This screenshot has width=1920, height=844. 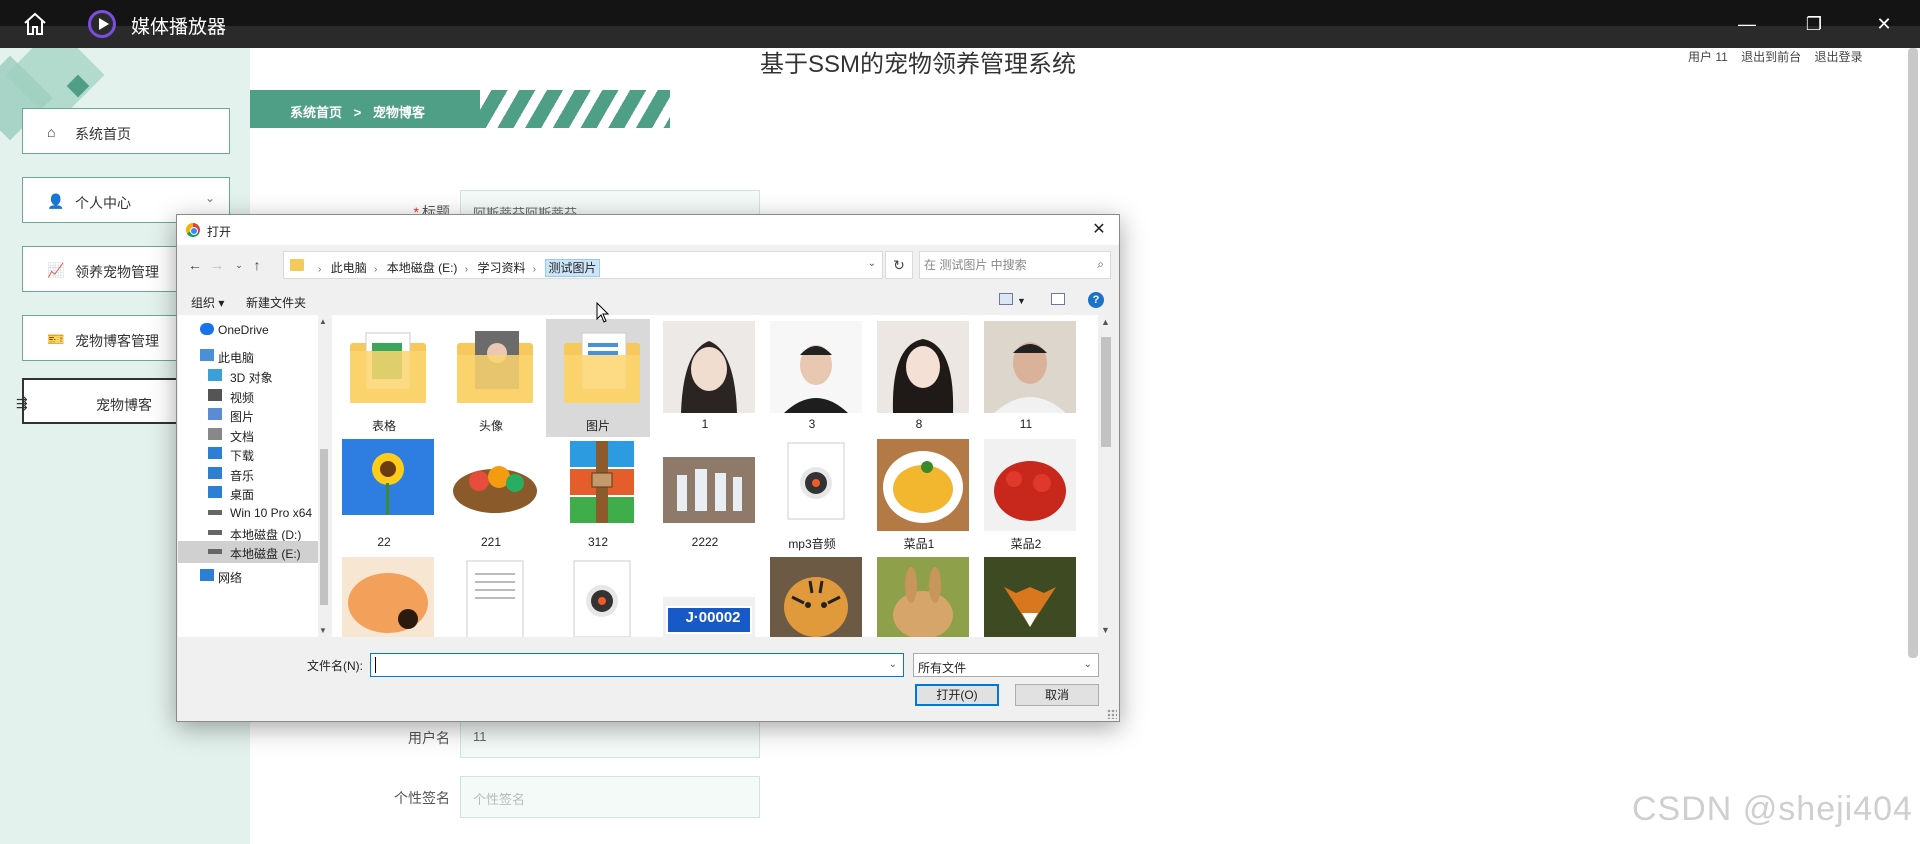 I want to click on up-arrow-icon: ↑, so click(x=257, y=265).